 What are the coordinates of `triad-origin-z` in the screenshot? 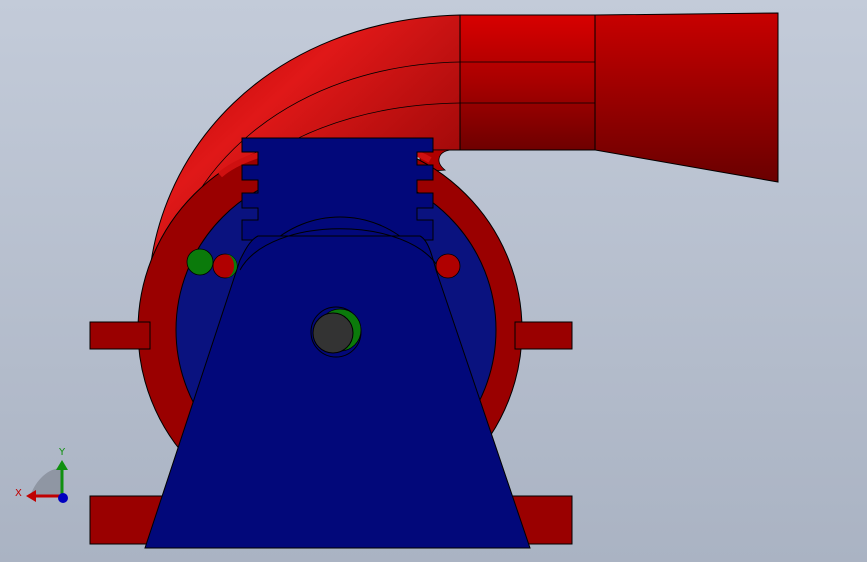 It's located at (63, 498).